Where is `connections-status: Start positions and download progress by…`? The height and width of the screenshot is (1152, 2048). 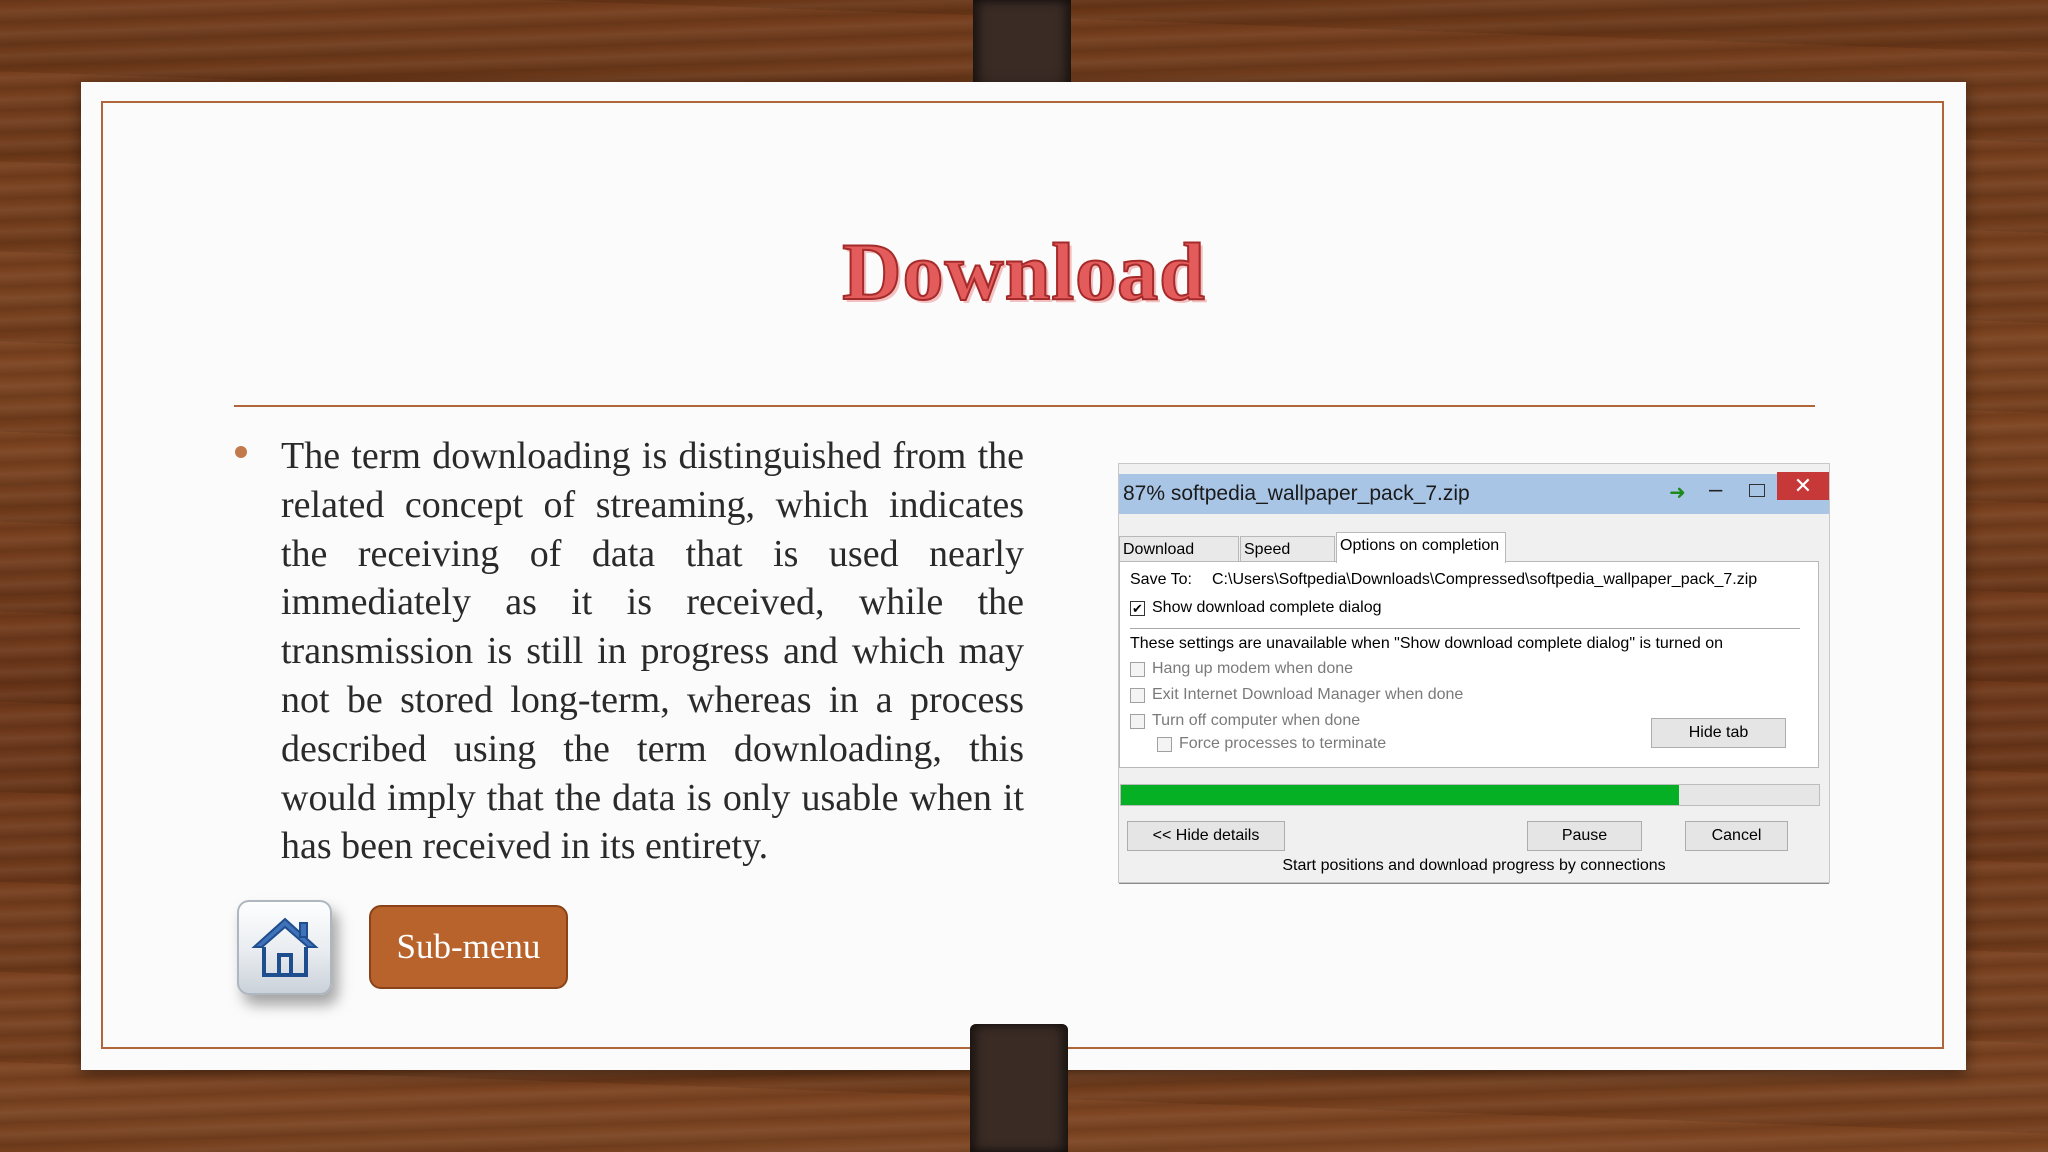
connections-status: Start positions and download progress by… is located at coordinates (1474, 865).